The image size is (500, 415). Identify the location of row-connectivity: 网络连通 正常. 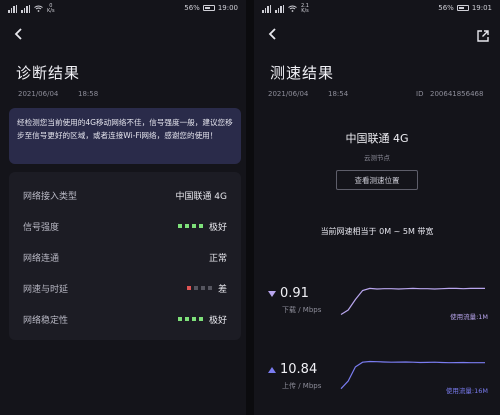
(125, 257).